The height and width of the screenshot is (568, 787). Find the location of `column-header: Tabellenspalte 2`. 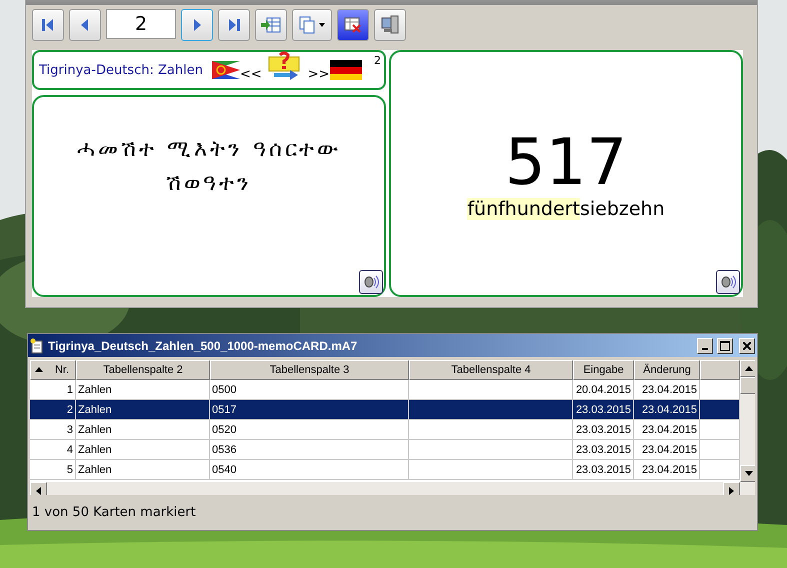

column-header: Tabellenspalte 2 is located at coordinates (143, 370).